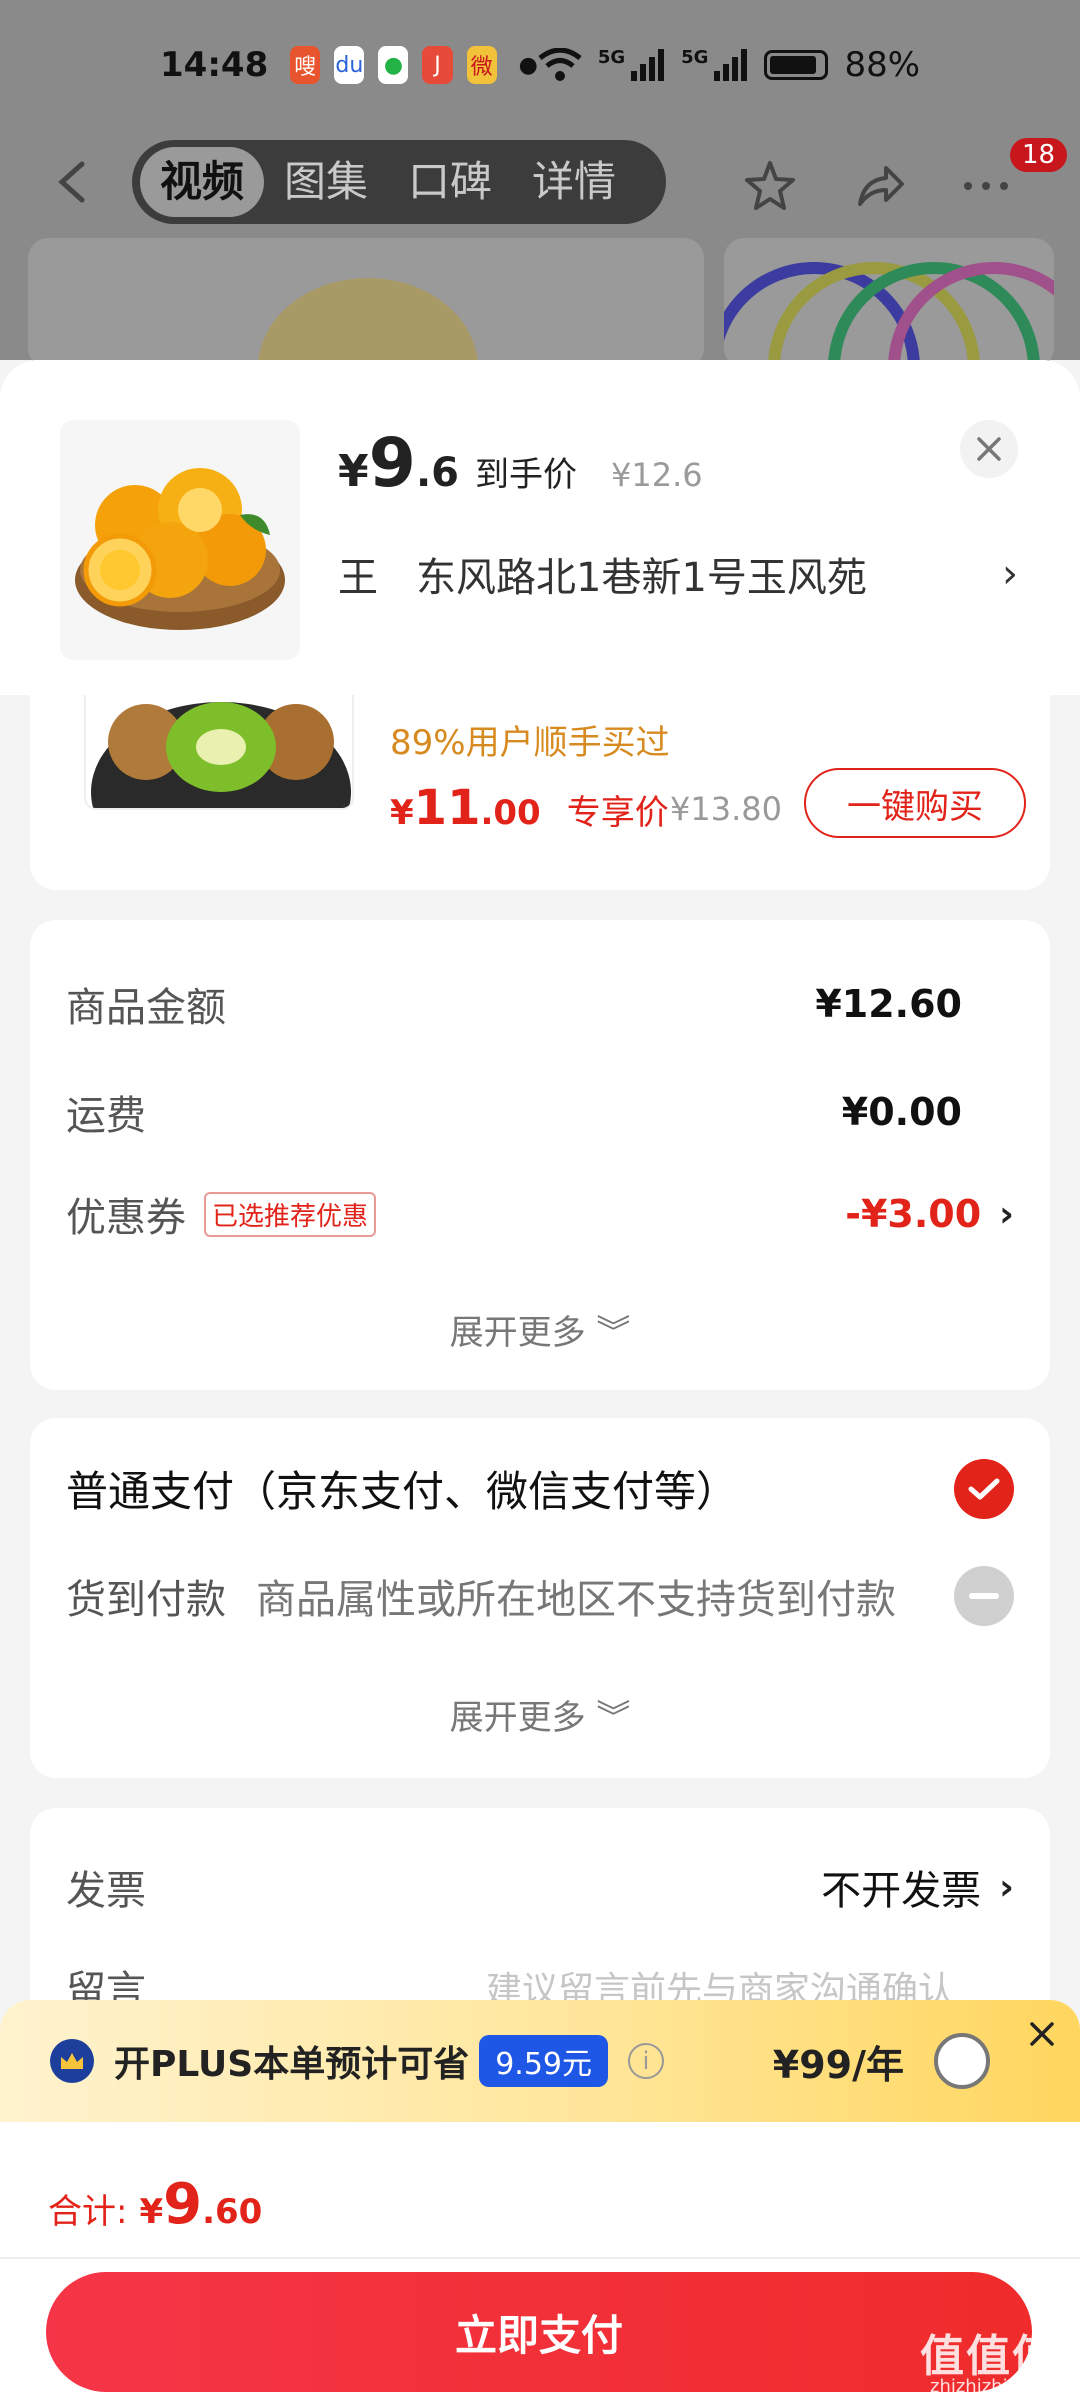 Image resolution: width=1080 pixels, height=2400 pixels. I want to click on price-decimal: .6, so click(437, 473).